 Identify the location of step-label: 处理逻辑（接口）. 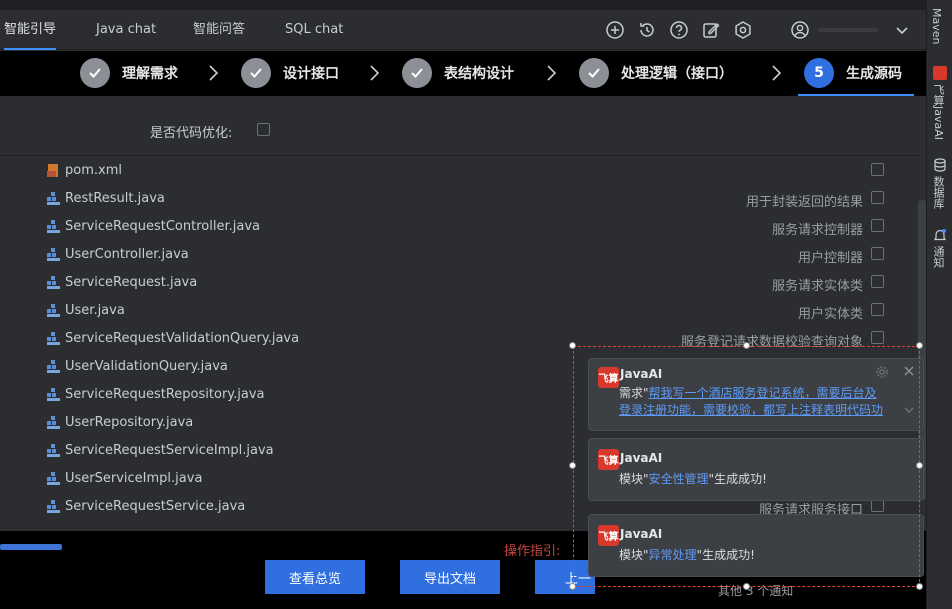
(677, 74).